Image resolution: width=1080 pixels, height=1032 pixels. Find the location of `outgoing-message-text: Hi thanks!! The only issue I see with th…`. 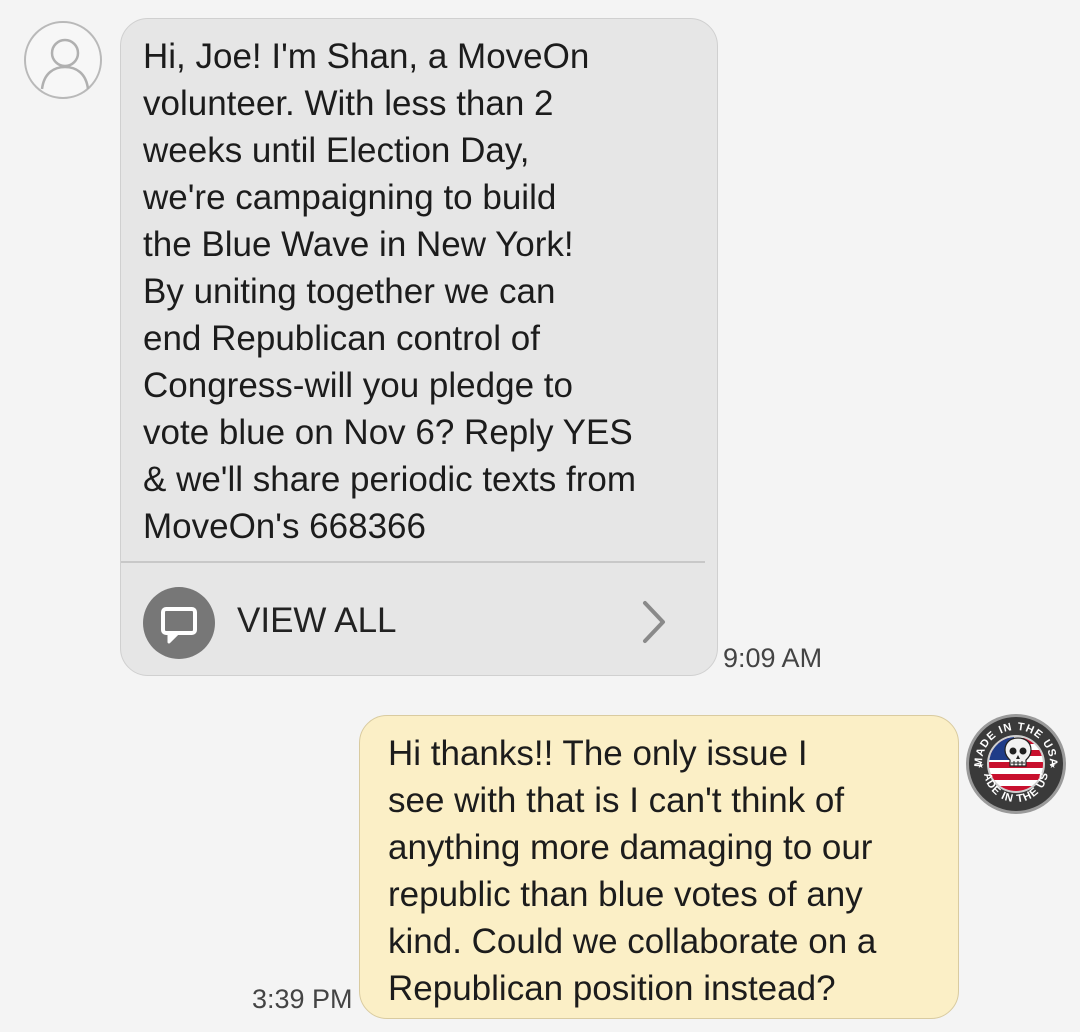

outgoing-message-text: Hi thanks!! The only issue I see with th… is located at coordinates (632, 871).